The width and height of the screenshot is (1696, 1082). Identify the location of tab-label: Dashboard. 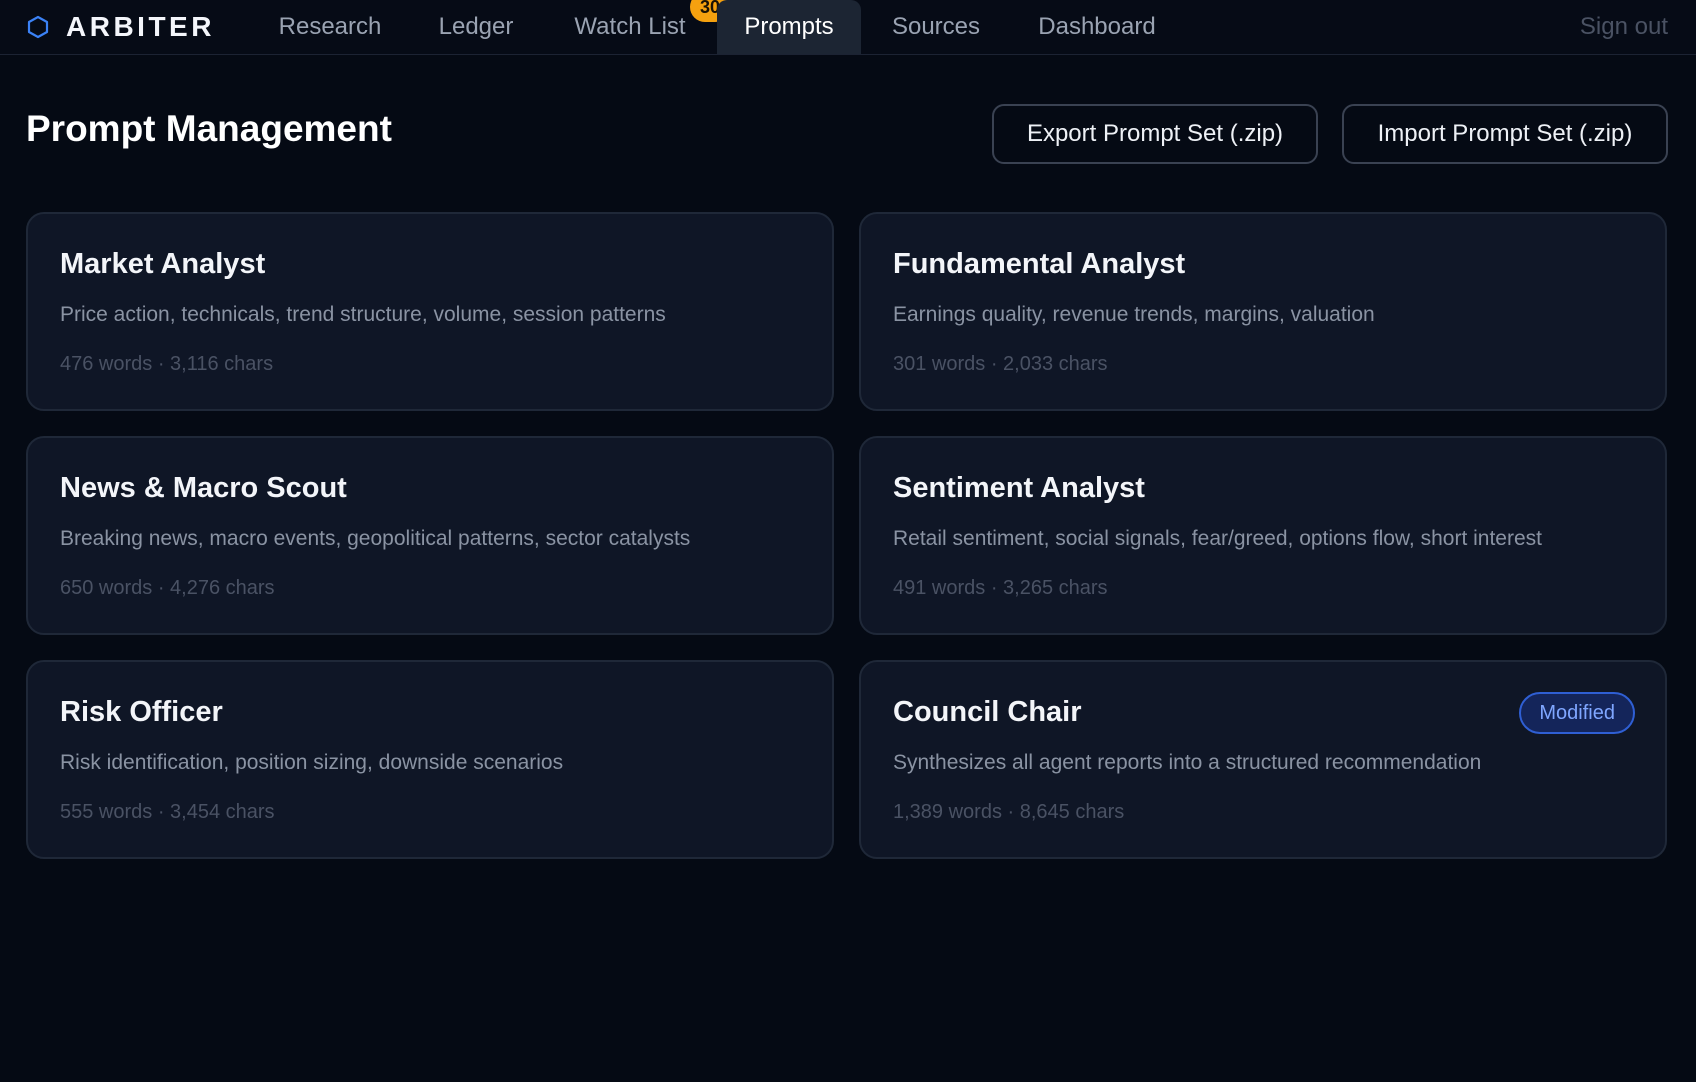
(1097, 26).